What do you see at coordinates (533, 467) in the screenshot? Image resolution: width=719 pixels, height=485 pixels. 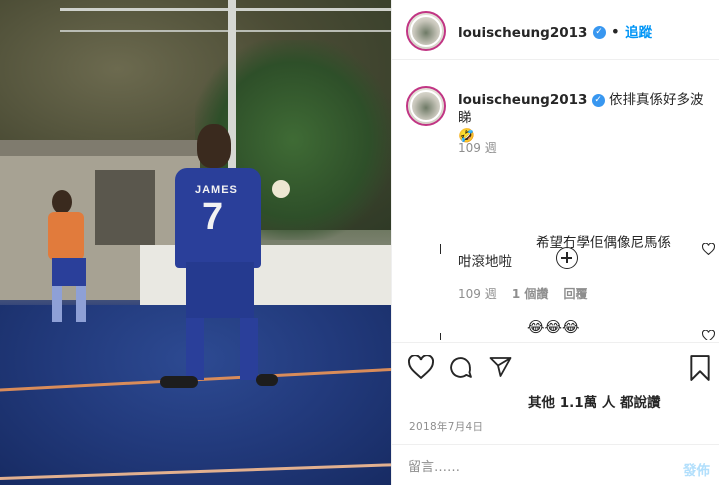 I see `comment-input` at bounding box center [533, 467].